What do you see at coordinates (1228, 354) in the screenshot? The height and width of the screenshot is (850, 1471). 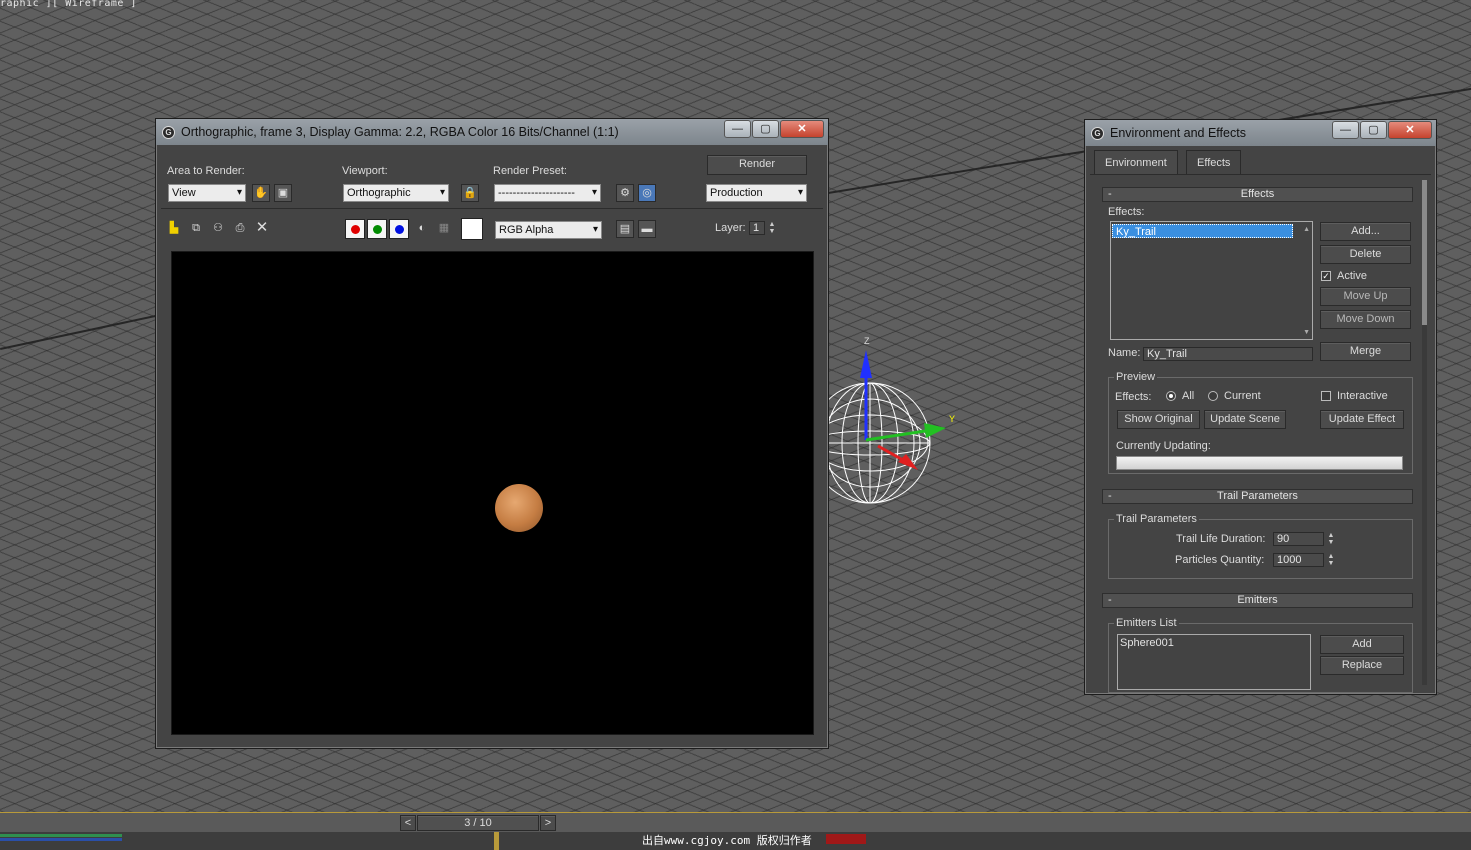 I see `effect-name-field: Ky_Trail` at bounding box center [1228, 354].